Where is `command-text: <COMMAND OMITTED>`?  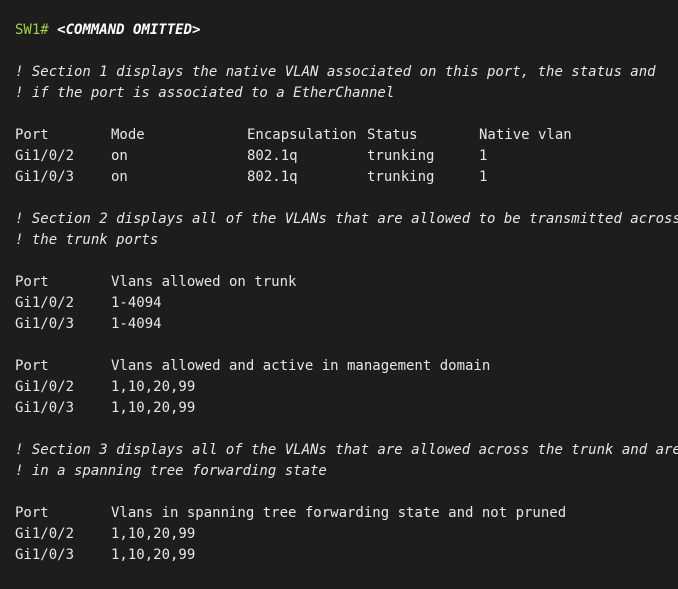
command-text: <COMMAND OMITTED> is located at coordinates (129, 30).